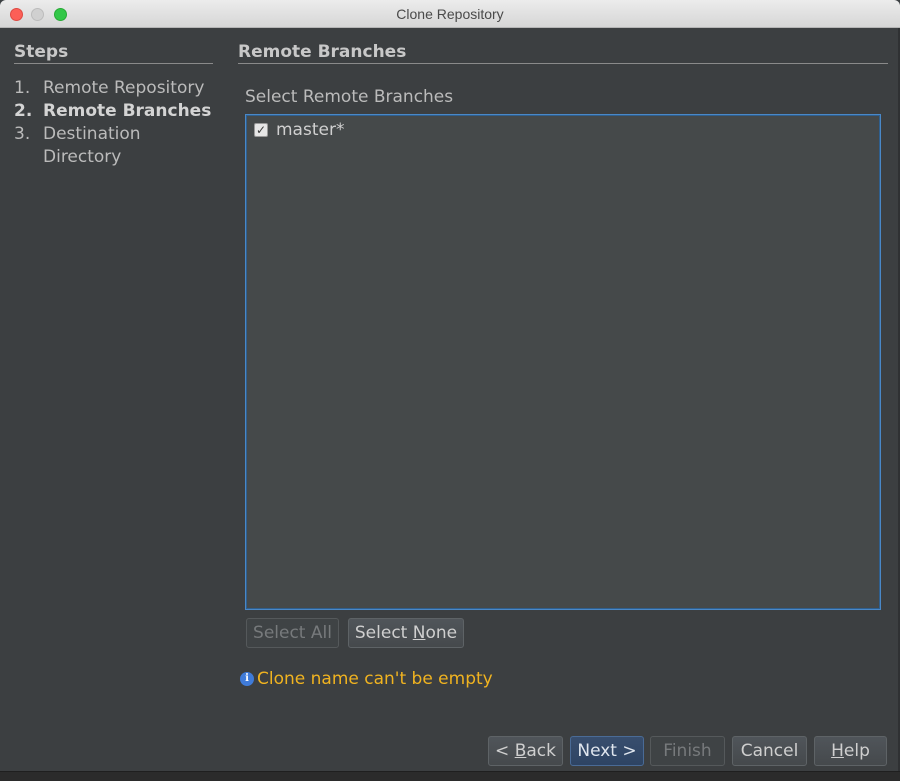 This screenshot has width=900, height=781. I want to click on back-prefix: <, so click(505, 751).